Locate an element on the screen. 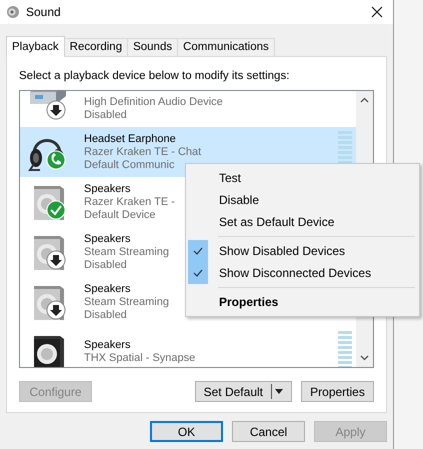 This screenshot has width=423, height=449. device-detail: Default Communic is located at coordinates (130, 165).